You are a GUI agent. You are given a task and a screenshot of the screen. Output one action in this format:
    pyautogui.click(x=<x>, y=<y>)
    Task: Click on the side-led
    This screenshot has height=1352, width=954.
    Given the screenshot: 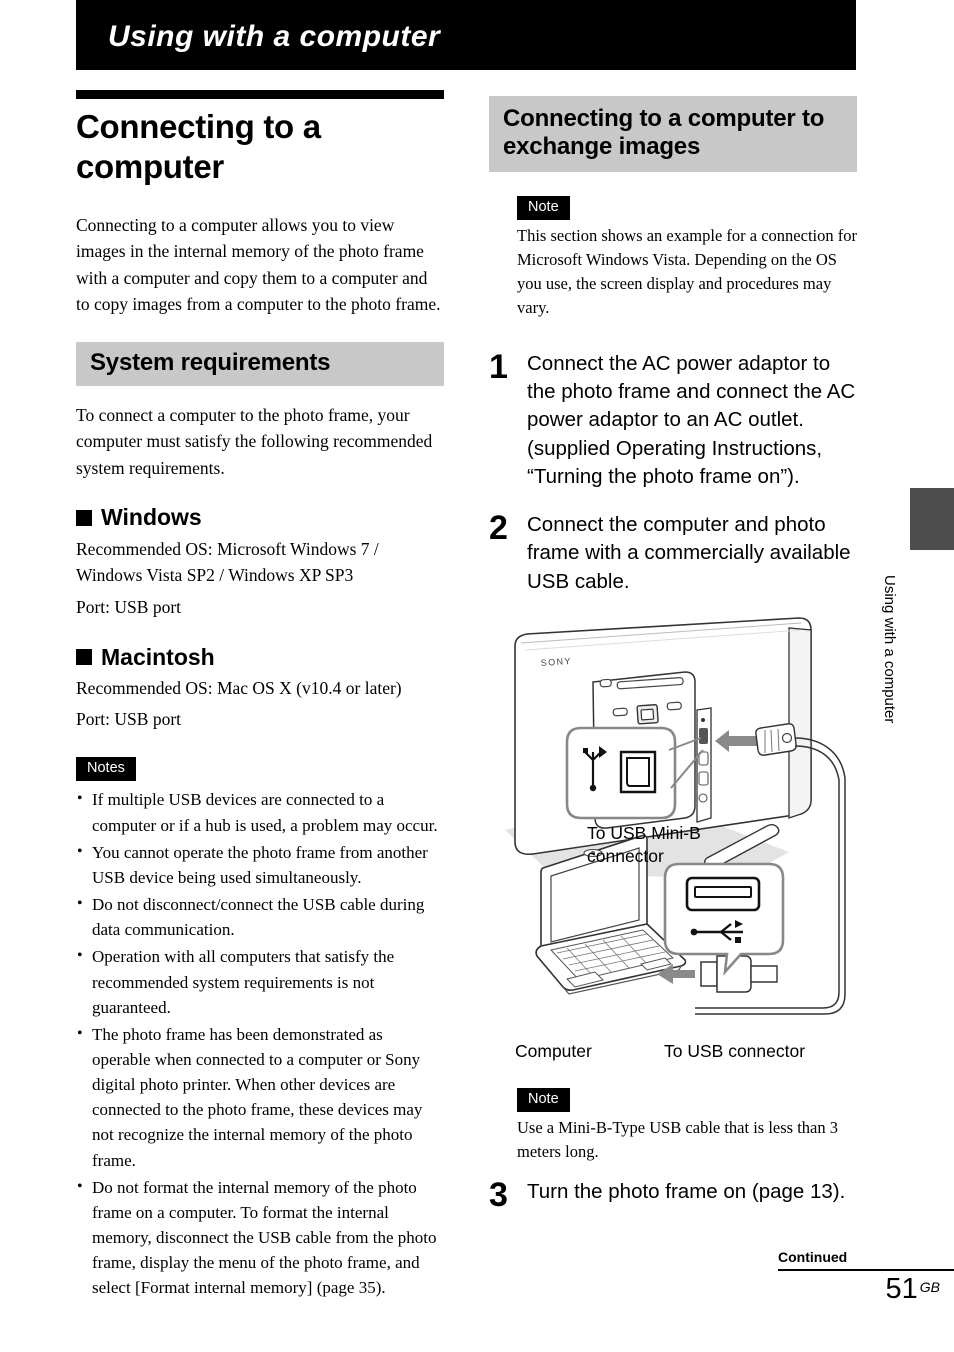 What is the action you would take?
    pyautogui.click(x=703, y=719)
    